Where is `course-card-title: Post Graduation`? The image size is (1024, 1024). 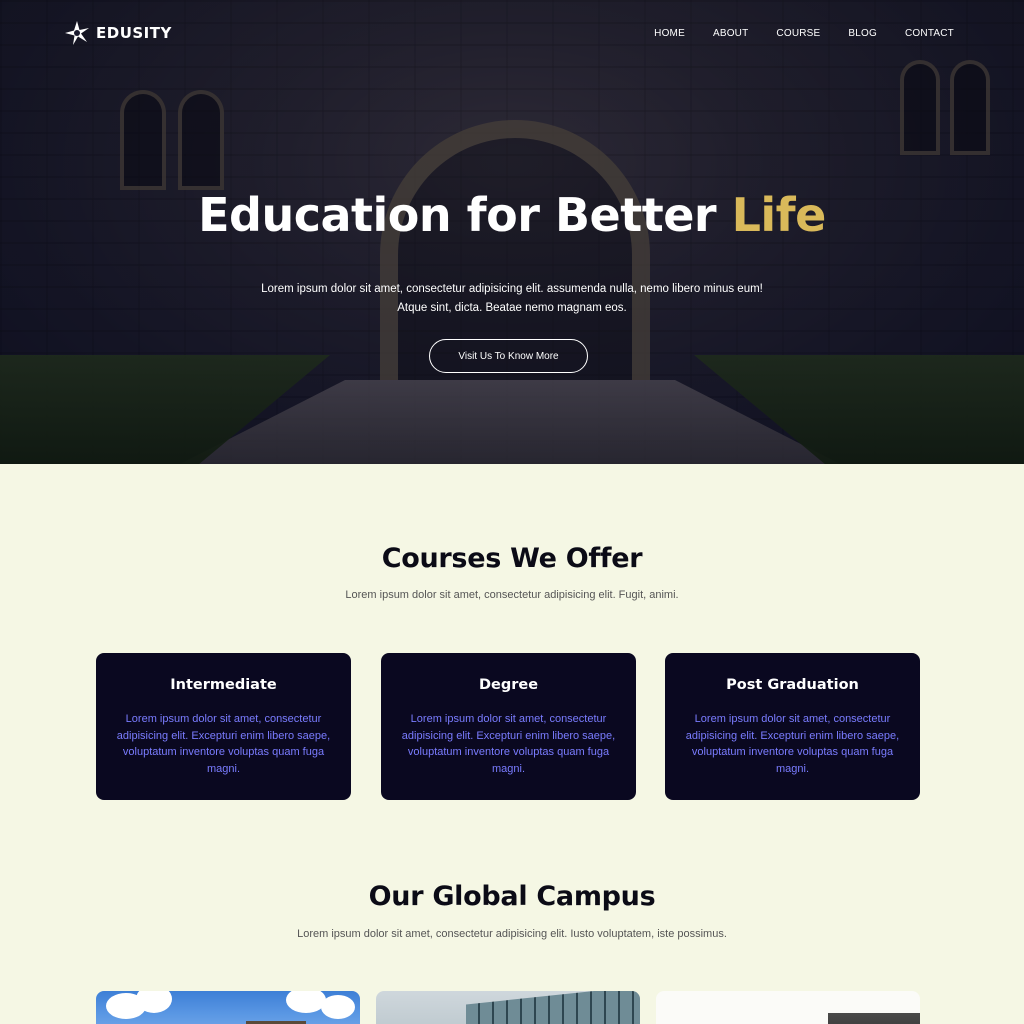
course-card-title: Post Graduation is located at coordinates (792, 685).